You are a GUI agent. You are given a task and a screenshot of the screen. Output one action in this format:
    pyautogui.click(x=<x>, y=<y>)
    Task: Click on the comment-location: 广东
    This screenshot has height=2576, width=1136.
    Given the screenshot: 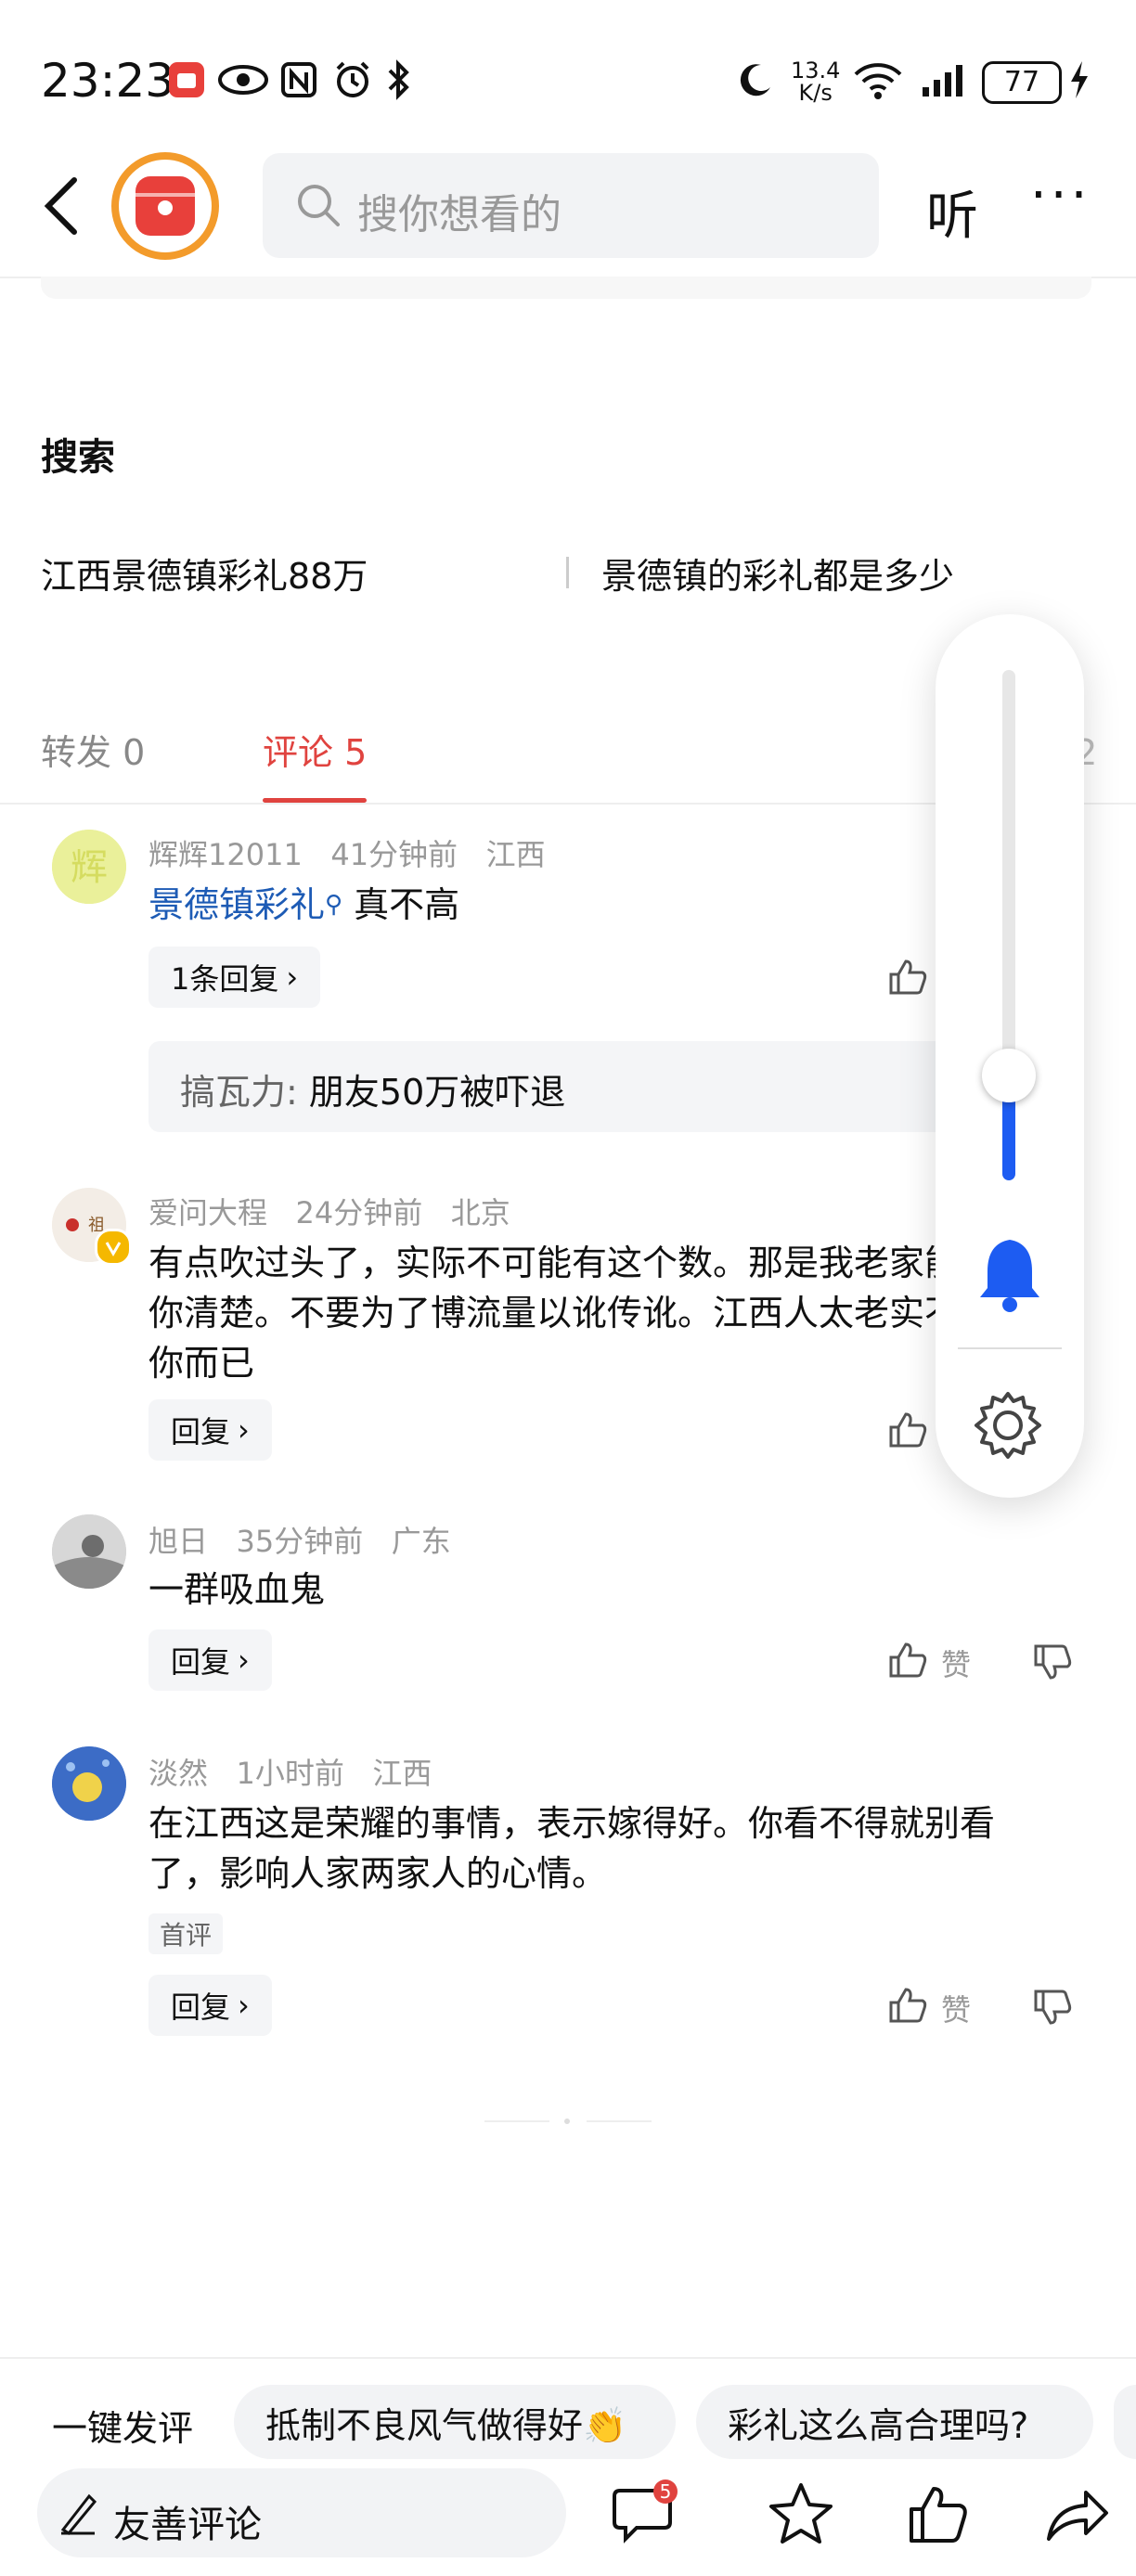 What is the action you would take?
    pyautogui.click(x=421, y=1542)
    